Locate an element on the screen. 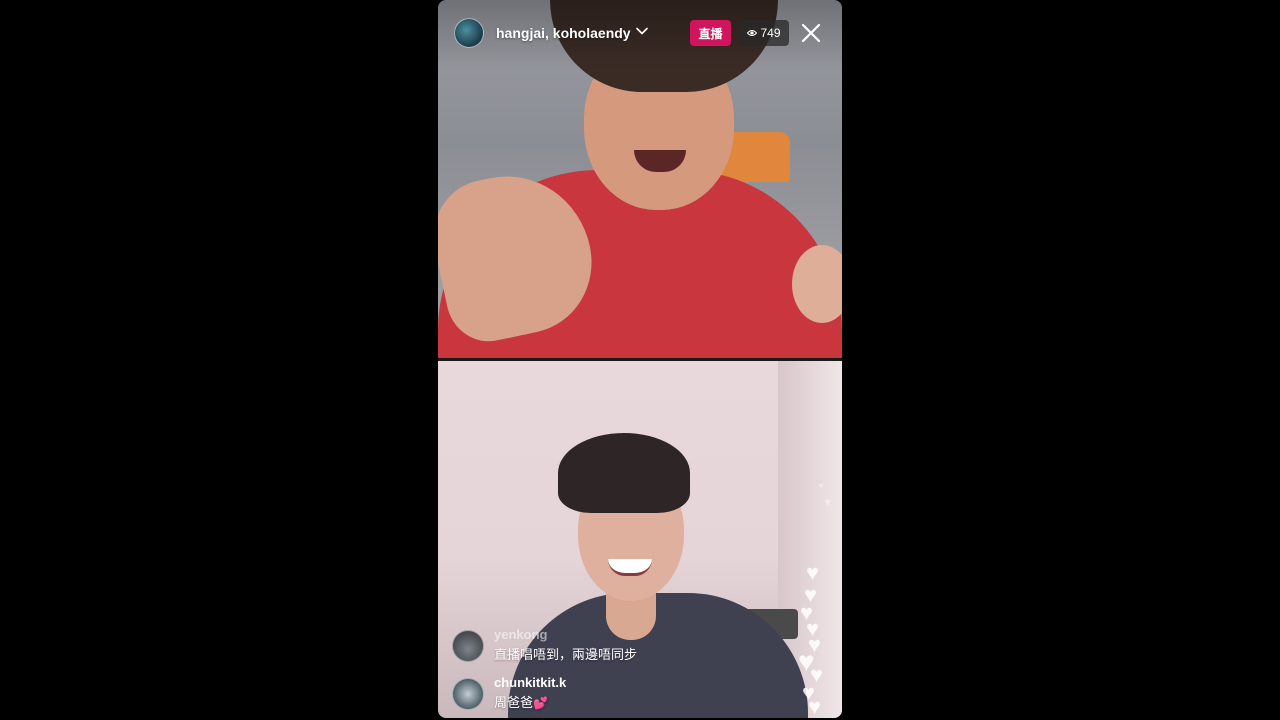 This screenshot has height=720, width=1280. live-badge: 直播 is located at coordinates (710, 33).